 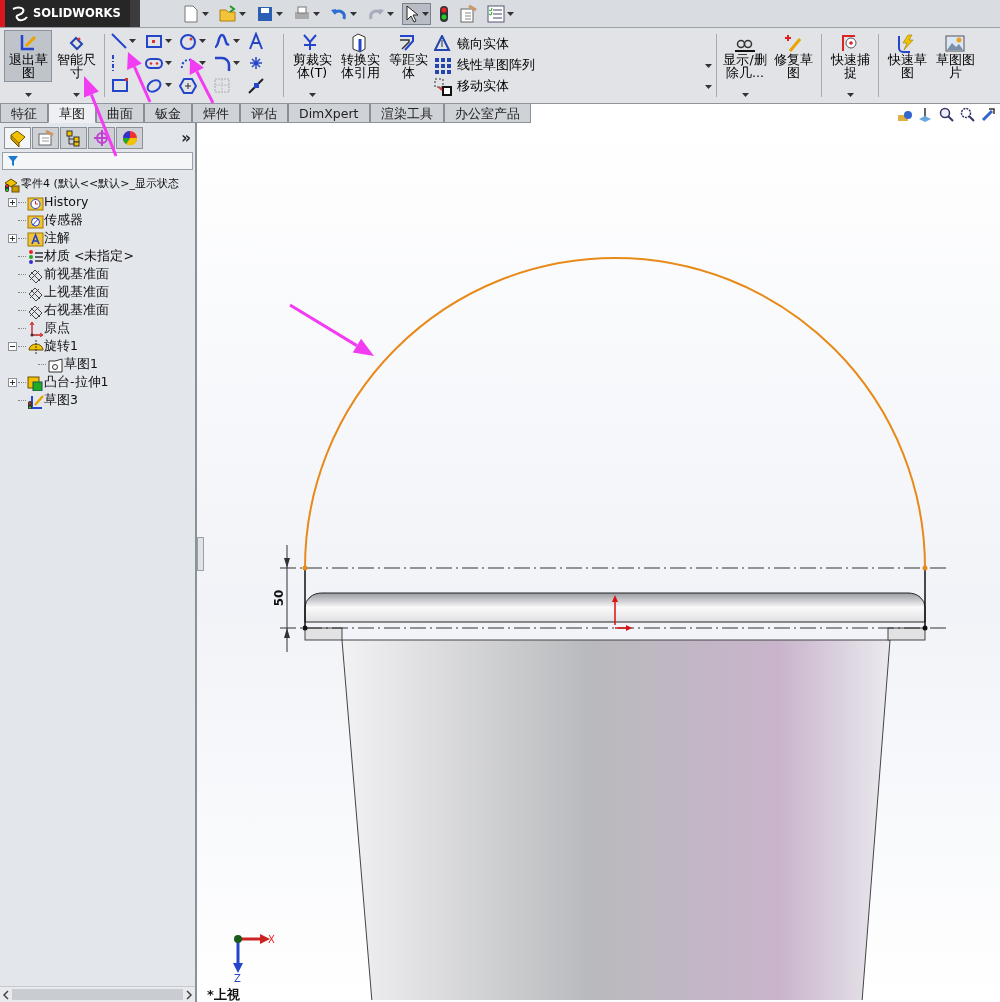 I want to click on annotation-arrow, so click(x=139, y=77).